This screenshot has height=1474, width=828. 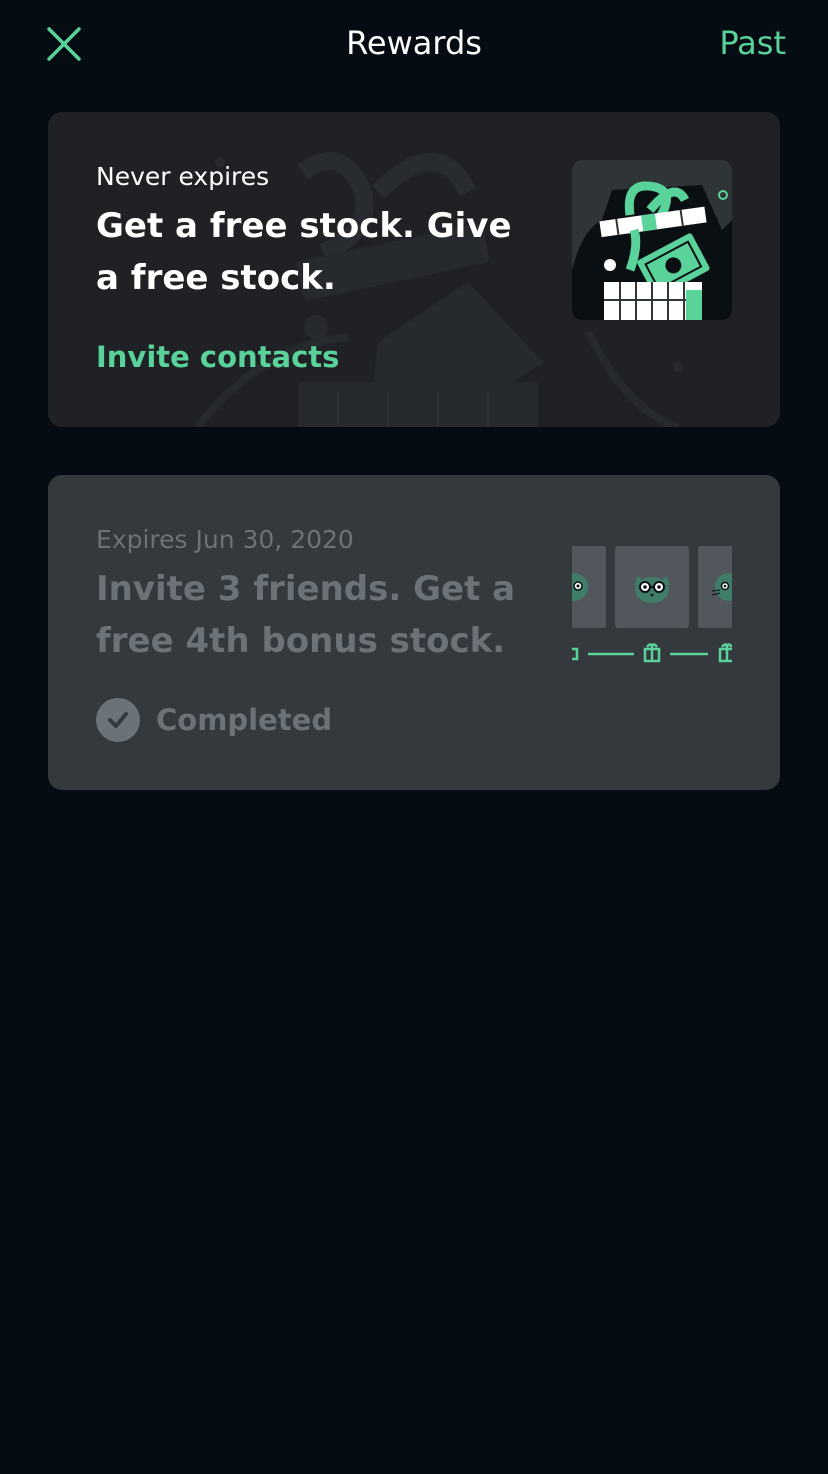 I want to click on friends-illustration, so click(x=652, y=603).